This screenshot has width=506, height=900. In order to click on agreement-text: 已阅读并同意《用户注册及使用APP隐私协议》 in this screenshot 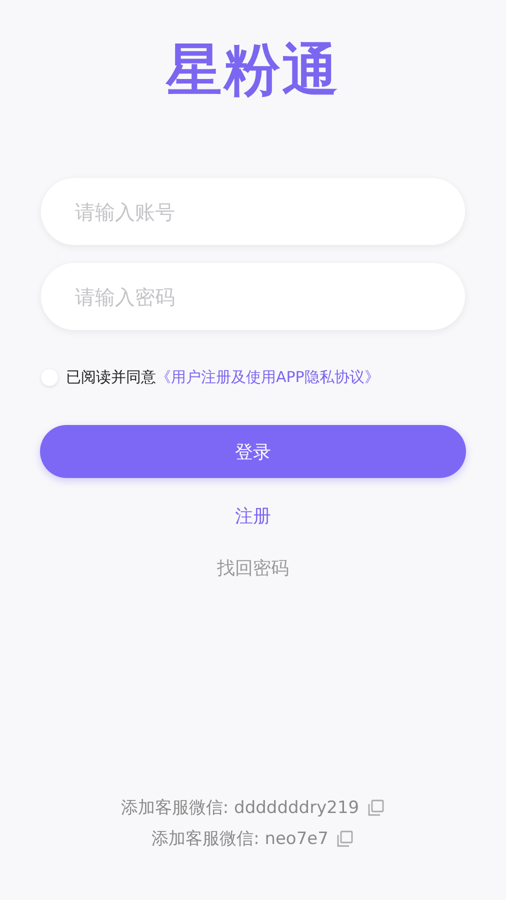, I will do `click(223, 377)`.